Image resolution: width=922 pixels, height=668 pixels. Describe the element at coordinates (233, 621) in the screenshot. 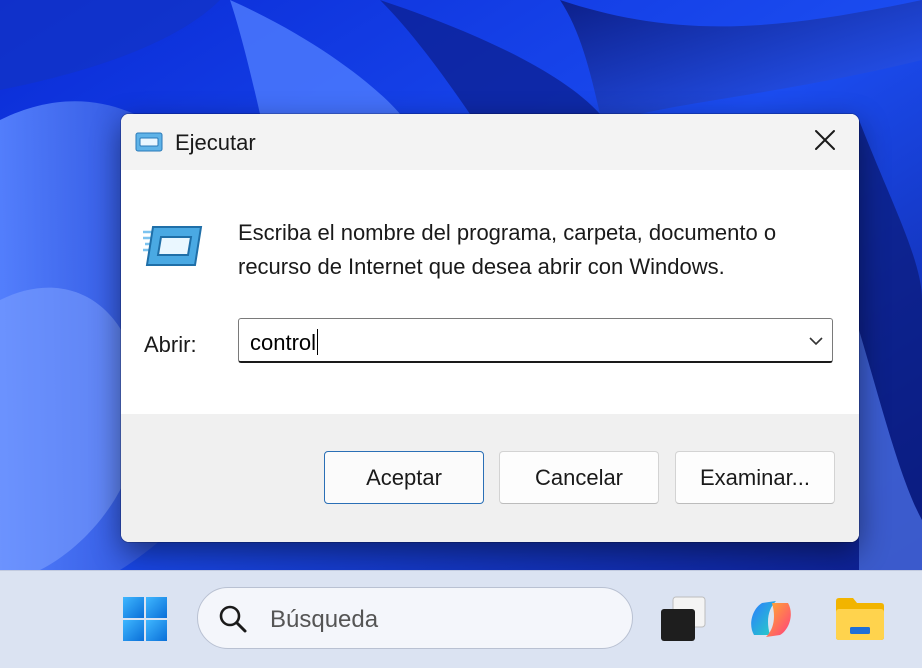

I see `search-icon` at that location.